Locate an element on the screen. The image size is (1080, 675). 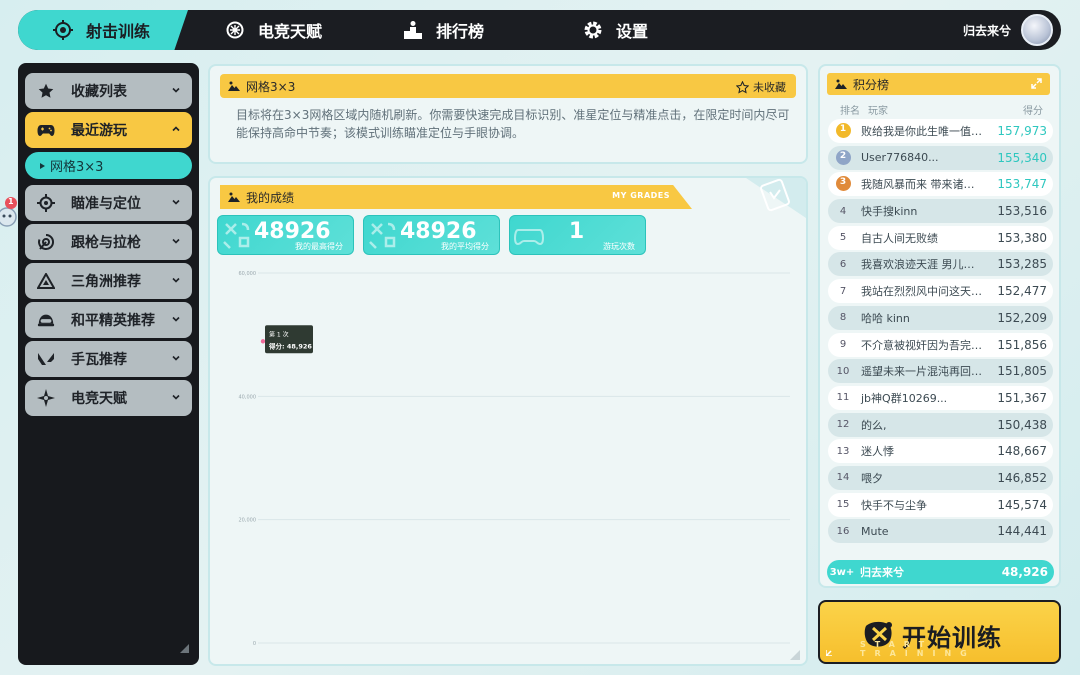
nav-tab-label: 电竞天赋 is located at coordinates (290, 31).